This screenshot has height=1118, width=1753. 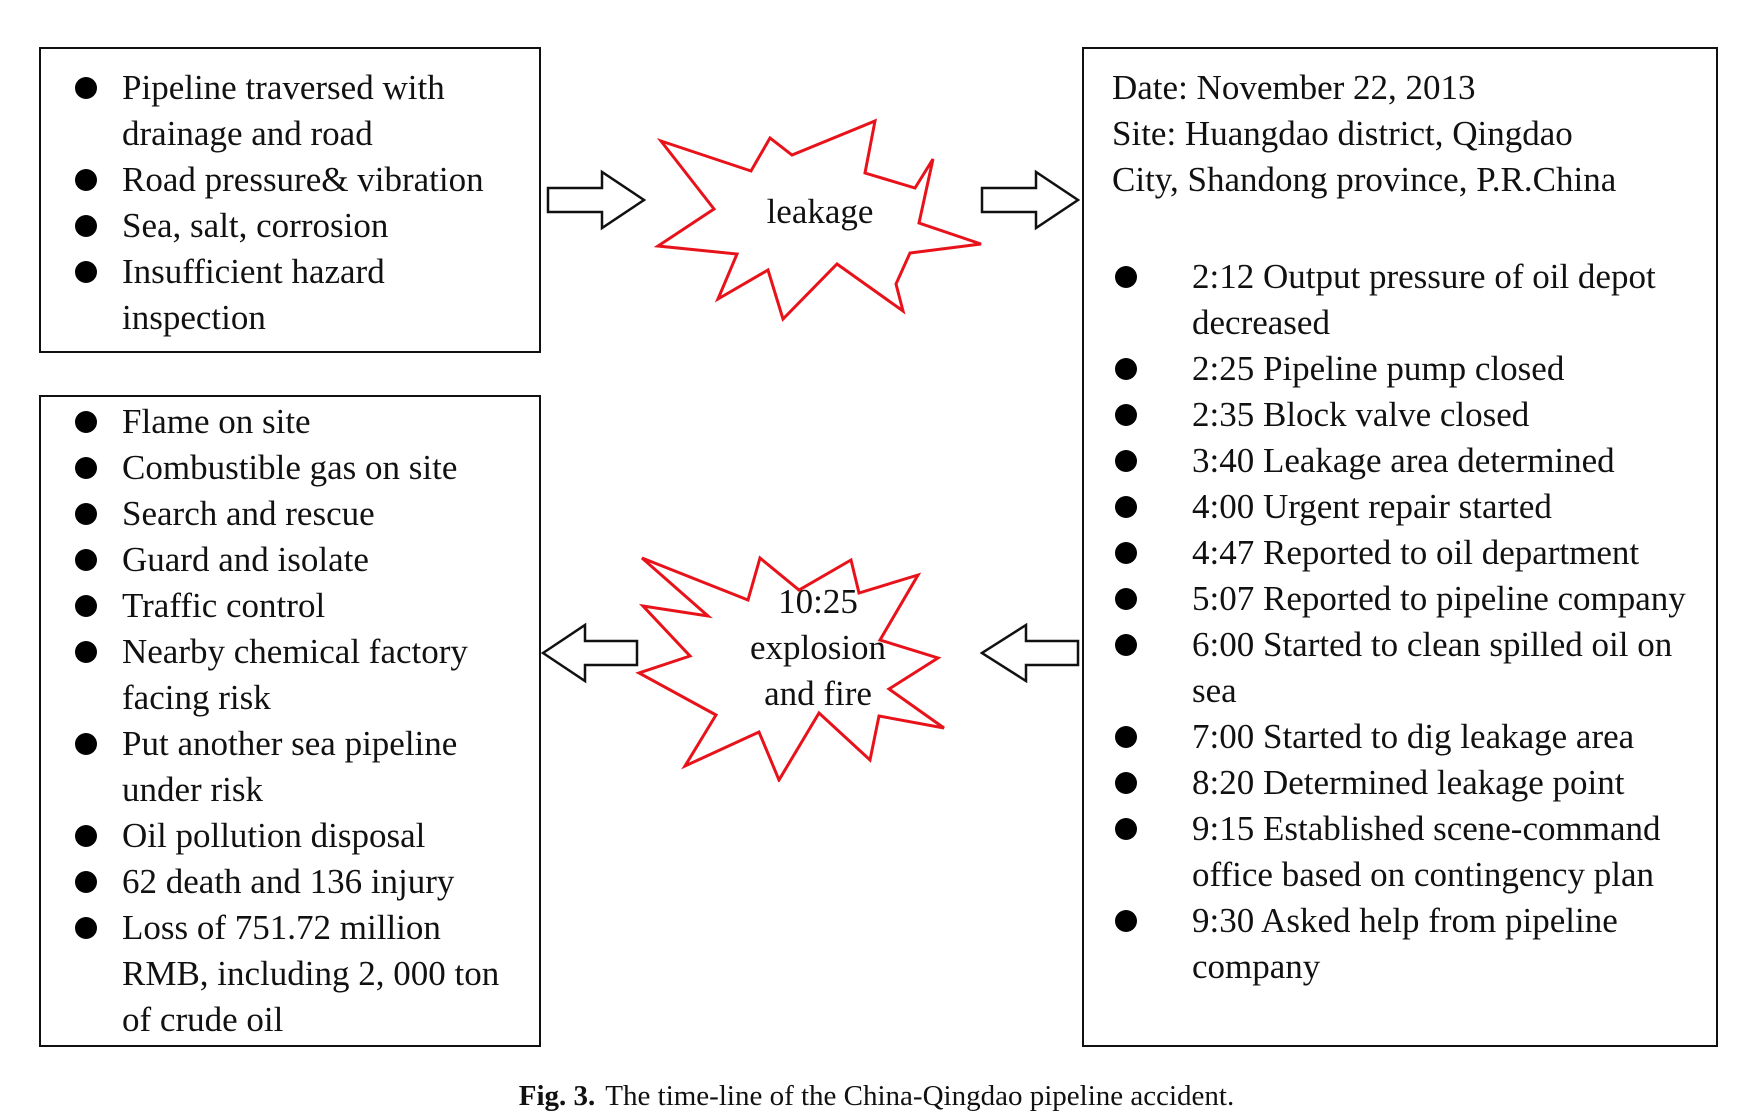 I want to click on list-item: Flame on site, so click(x=302, y=422).